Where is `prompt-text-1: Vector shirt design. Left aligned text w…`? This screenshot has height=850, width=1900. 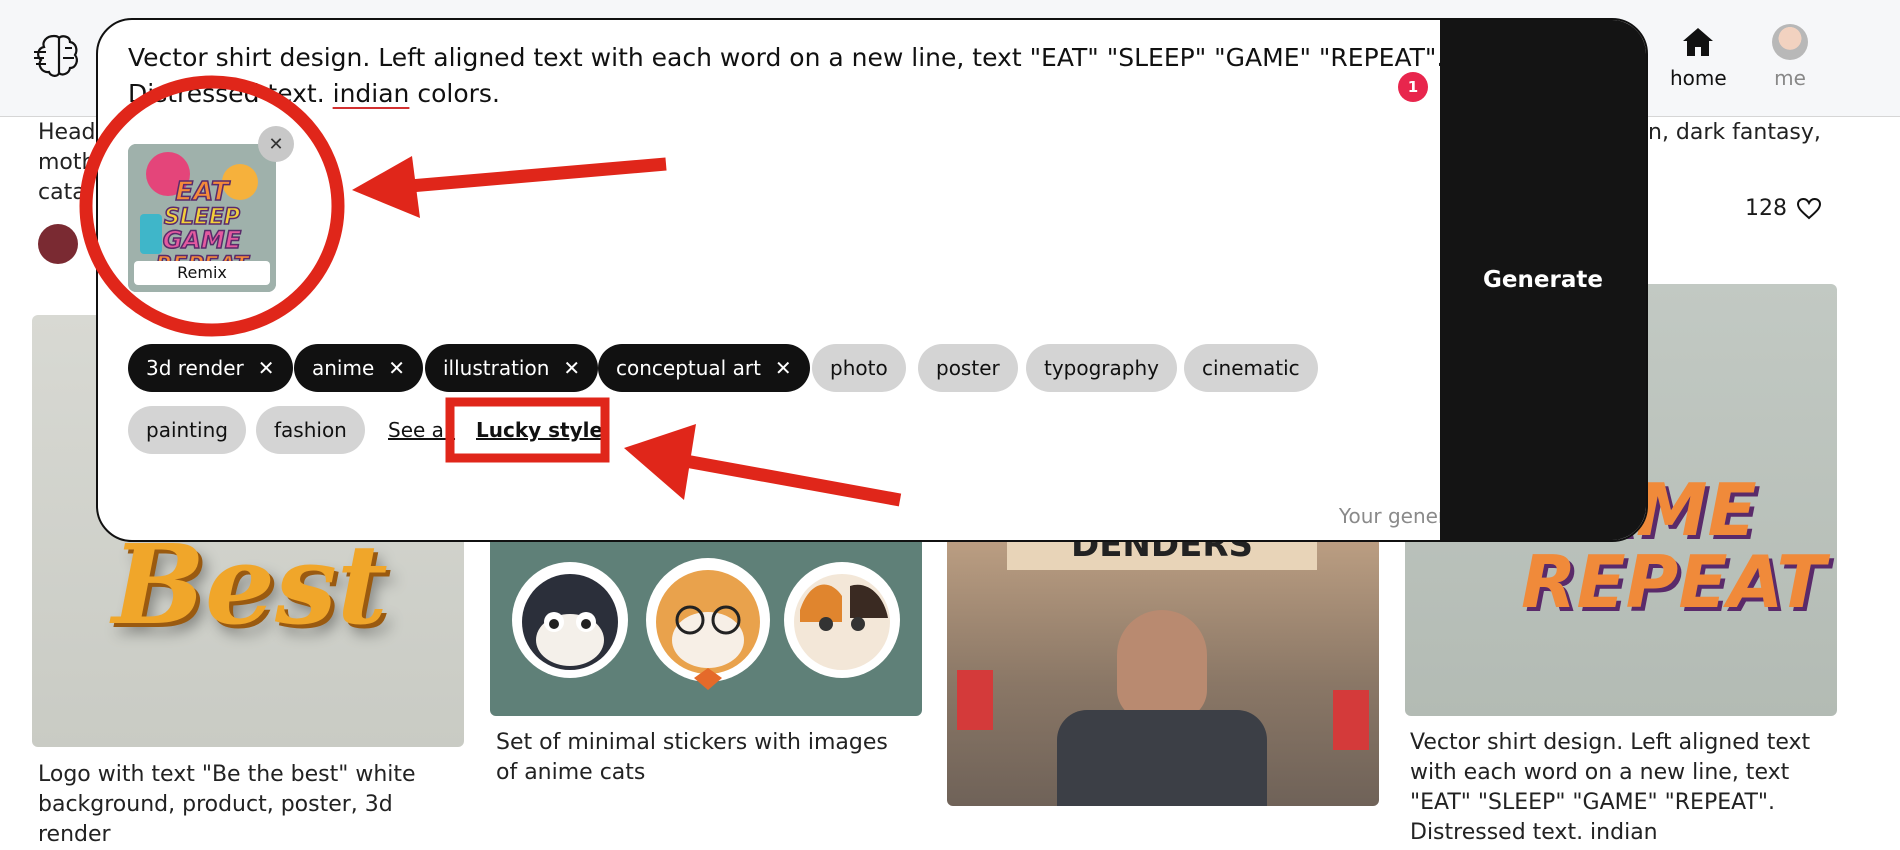 prompt-text-1: Vector shirt design. Left aligned text w… is located at coordinates (786, 57).